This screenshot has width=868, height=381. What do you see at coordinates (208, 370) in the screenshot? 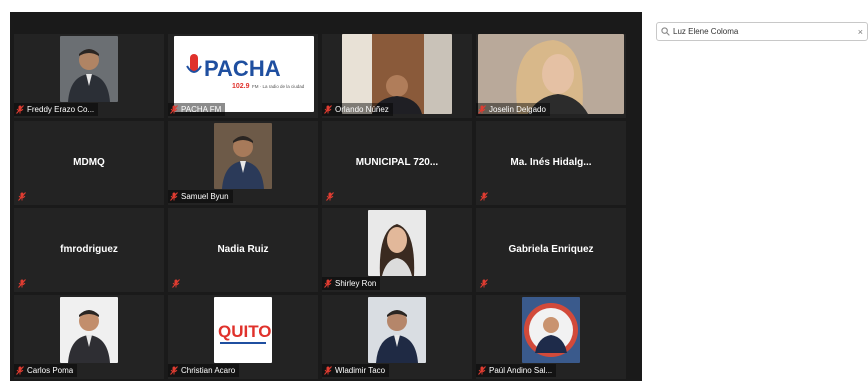
I see `participant-name-label: Christian Acaro` at bounding box center [208, 370].